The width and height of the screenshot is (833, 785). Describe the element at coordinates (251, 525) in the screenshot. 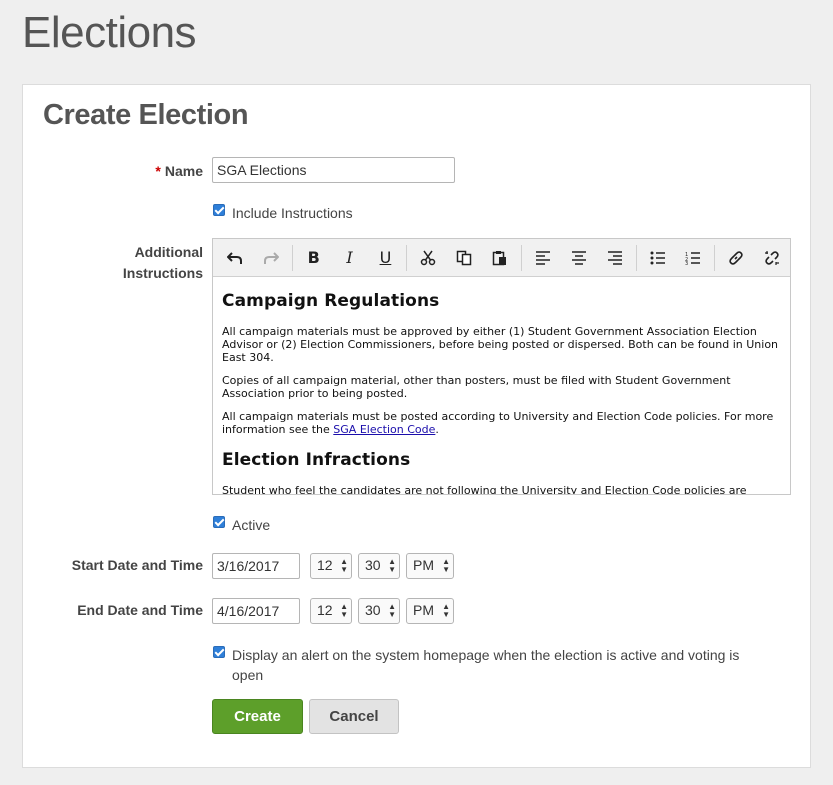

I see `active-label: Active` at that location.